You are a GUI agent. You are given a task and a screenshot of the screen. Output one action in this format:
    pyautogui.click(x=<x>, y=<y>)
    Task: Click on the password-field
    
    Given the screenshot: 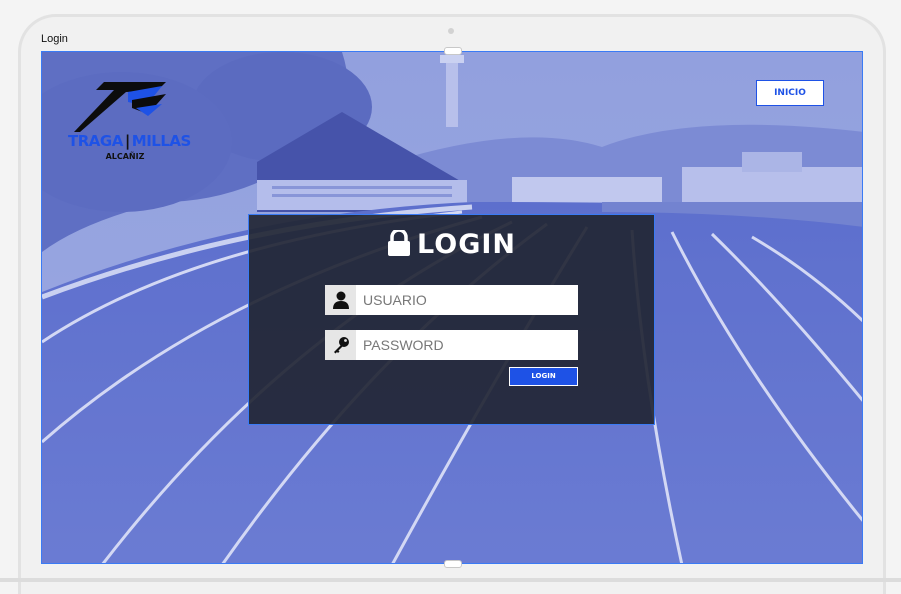 What is the action you would take?
    pyautogui.click(x=451, y=345)
    